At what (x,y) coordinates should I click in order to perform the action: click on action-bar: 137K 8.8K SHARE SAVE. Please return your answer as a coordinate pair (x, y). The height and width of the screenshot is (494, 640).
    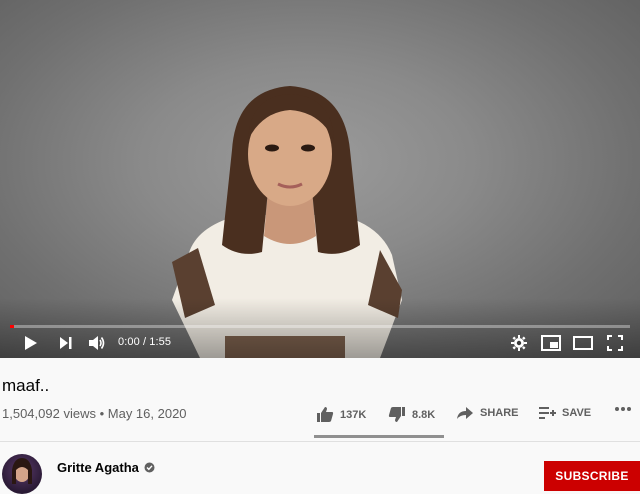
    Looking at the image, I should click on (320, 416).